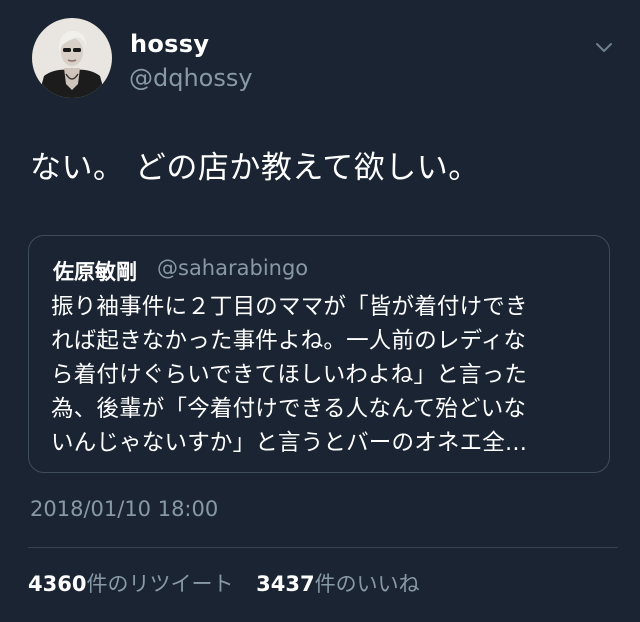 This screenshot has height=622, width=640. What do you see at coordinates (289, 341) in the screenshot?
I see `quoted-text-line: れば起きなかった事件よね。一人前のレディな` at bounding box center [289, 341].